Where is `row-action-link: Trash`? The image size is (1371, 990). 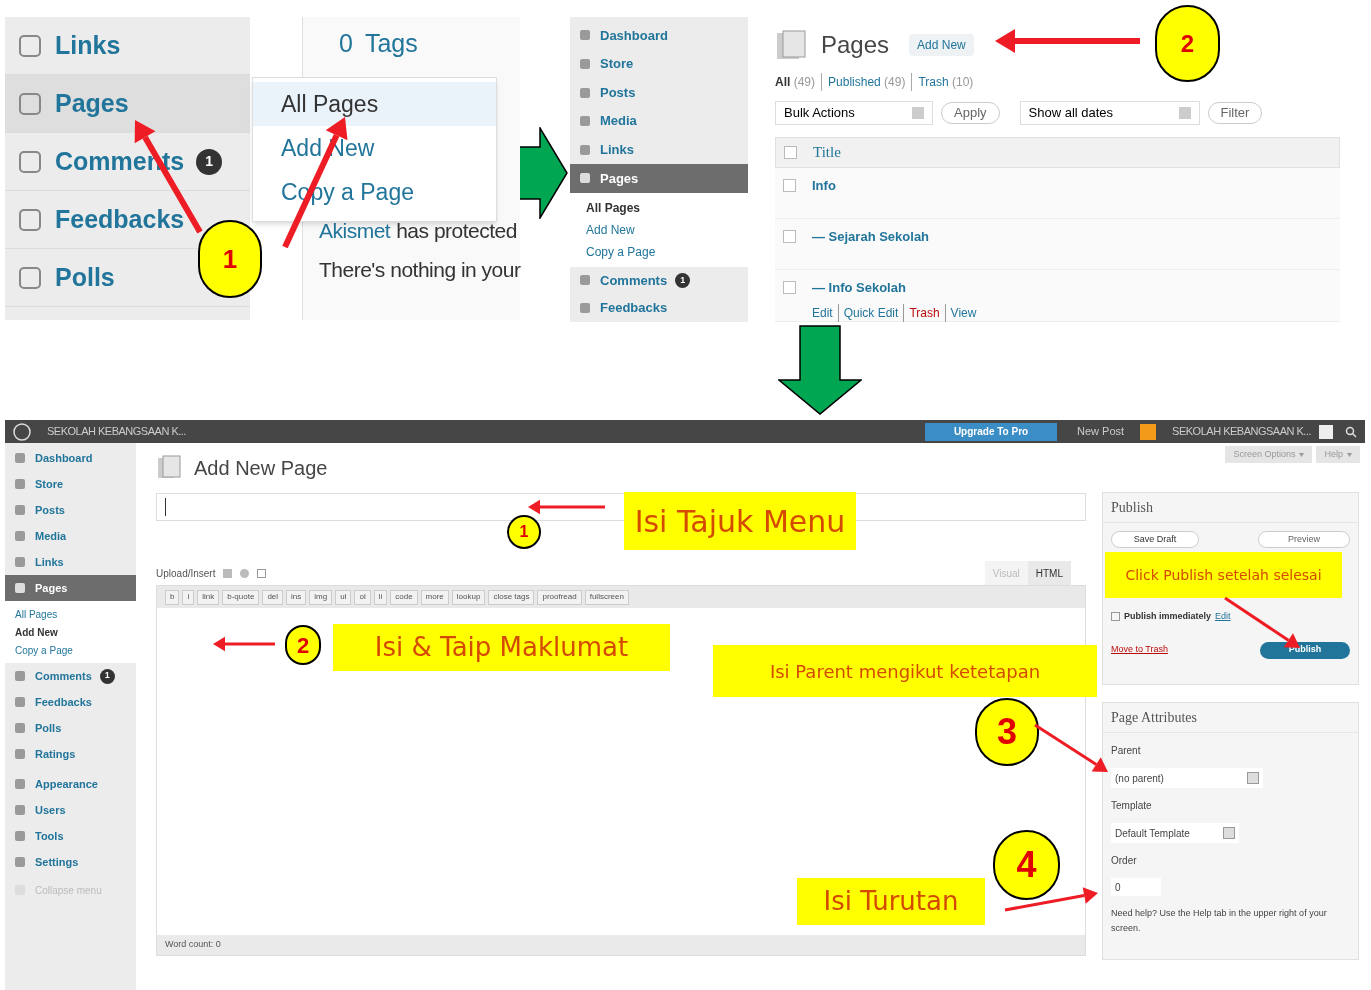
row-action-link: Trash is located at coordinates (924, 312).